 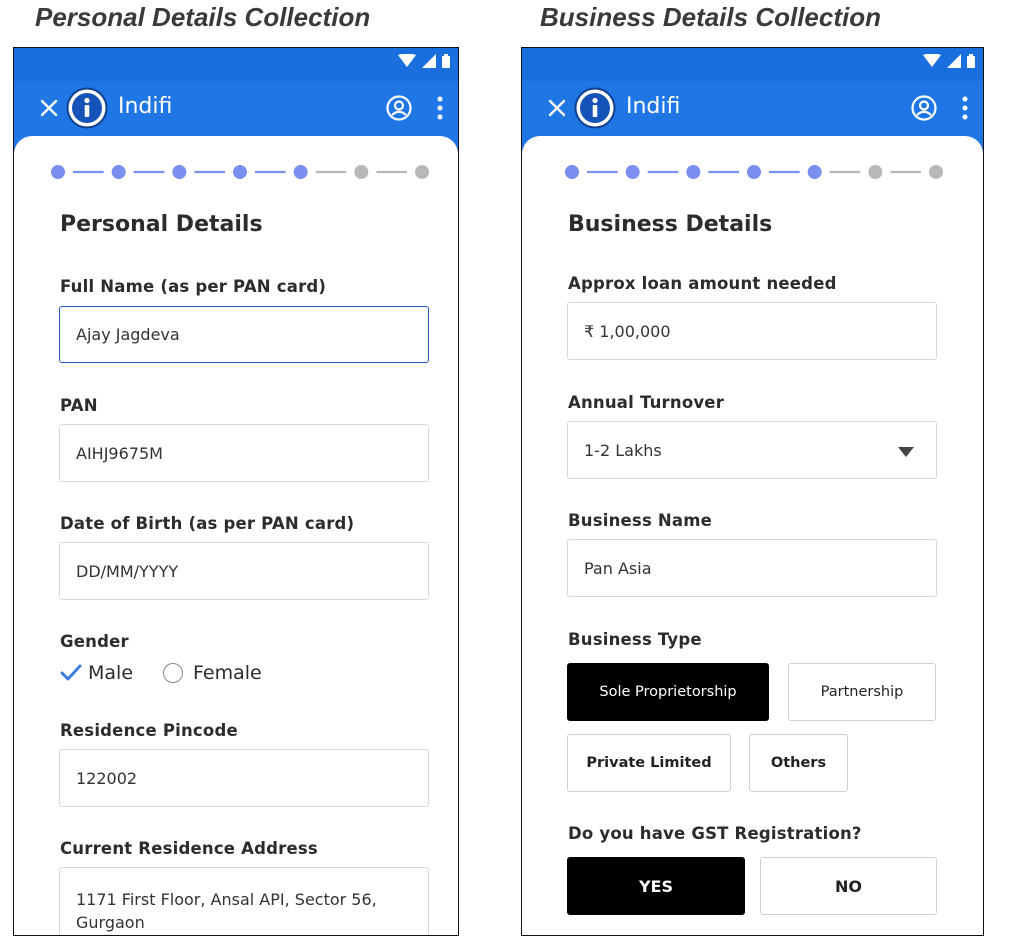 What do you see at coordinates (715, 833) in the screenshot?
I see `gst-label: Do you have GST Registration?` at bounding box center [715, 833].